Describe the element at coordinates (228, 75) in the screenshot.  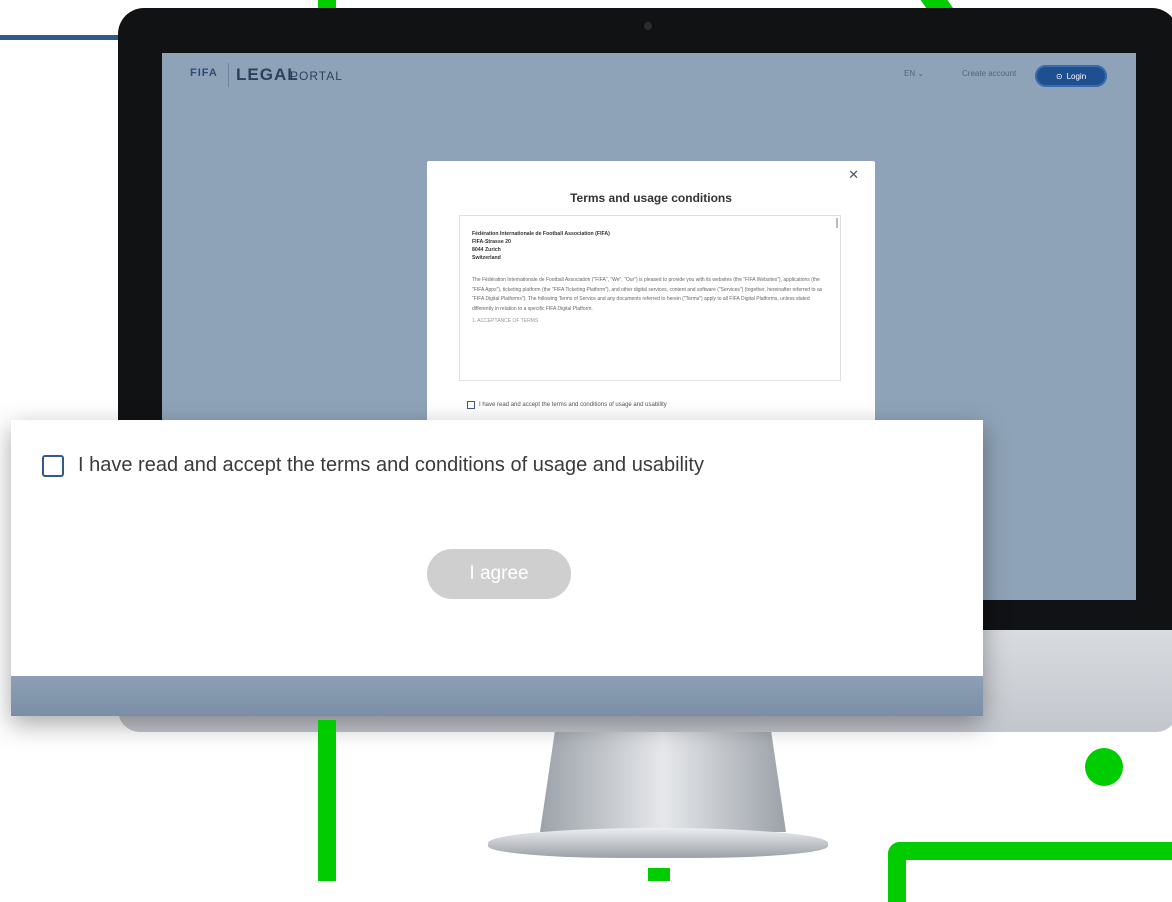
I see `logo-divider` at that location.